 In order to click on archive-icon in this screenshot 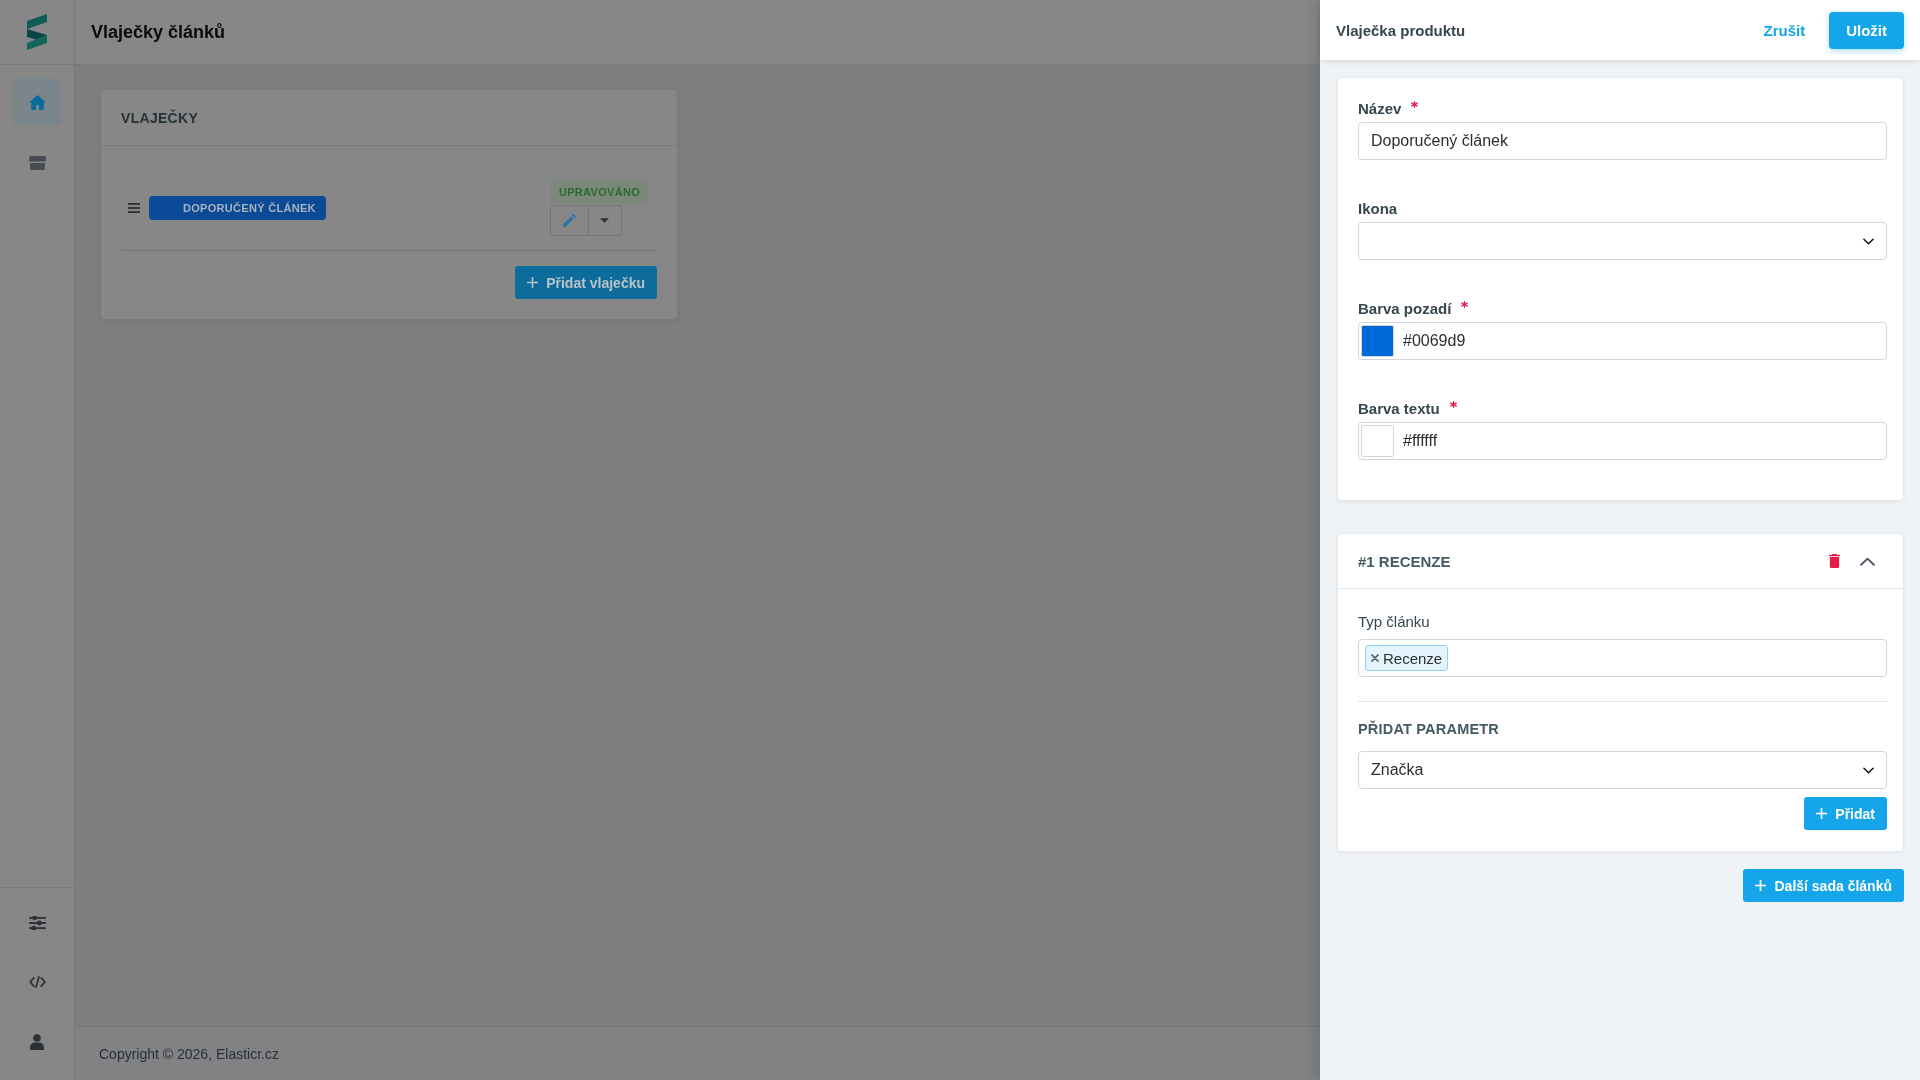, I will do `click(37, 163)`.